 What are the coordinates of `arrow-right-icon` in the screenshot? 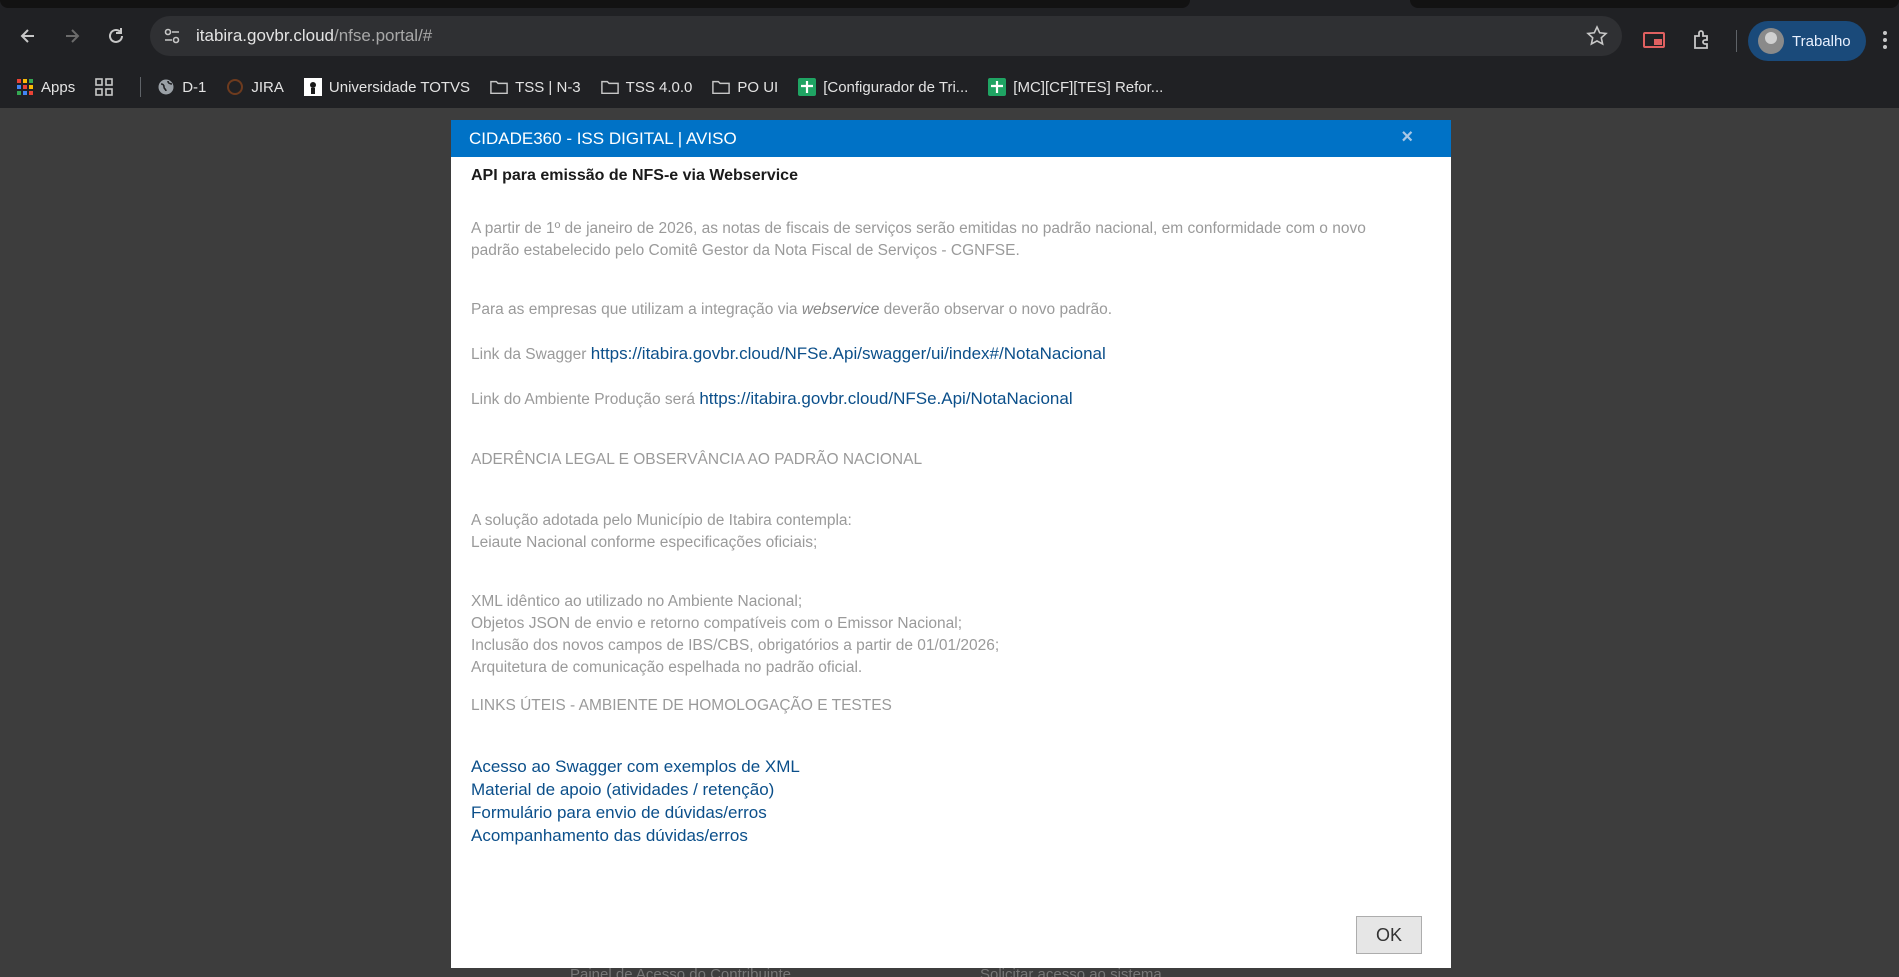 It's located at (73, 36).